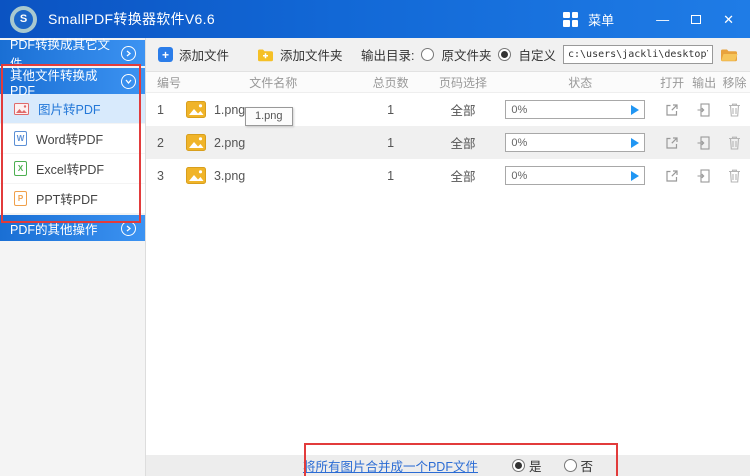 The width and height of the screenshot is (750, 476). What do you see at coordinates (165, 54) in the screenshot?
I see `add-file-icon: +` at bounding box center [165, 54].